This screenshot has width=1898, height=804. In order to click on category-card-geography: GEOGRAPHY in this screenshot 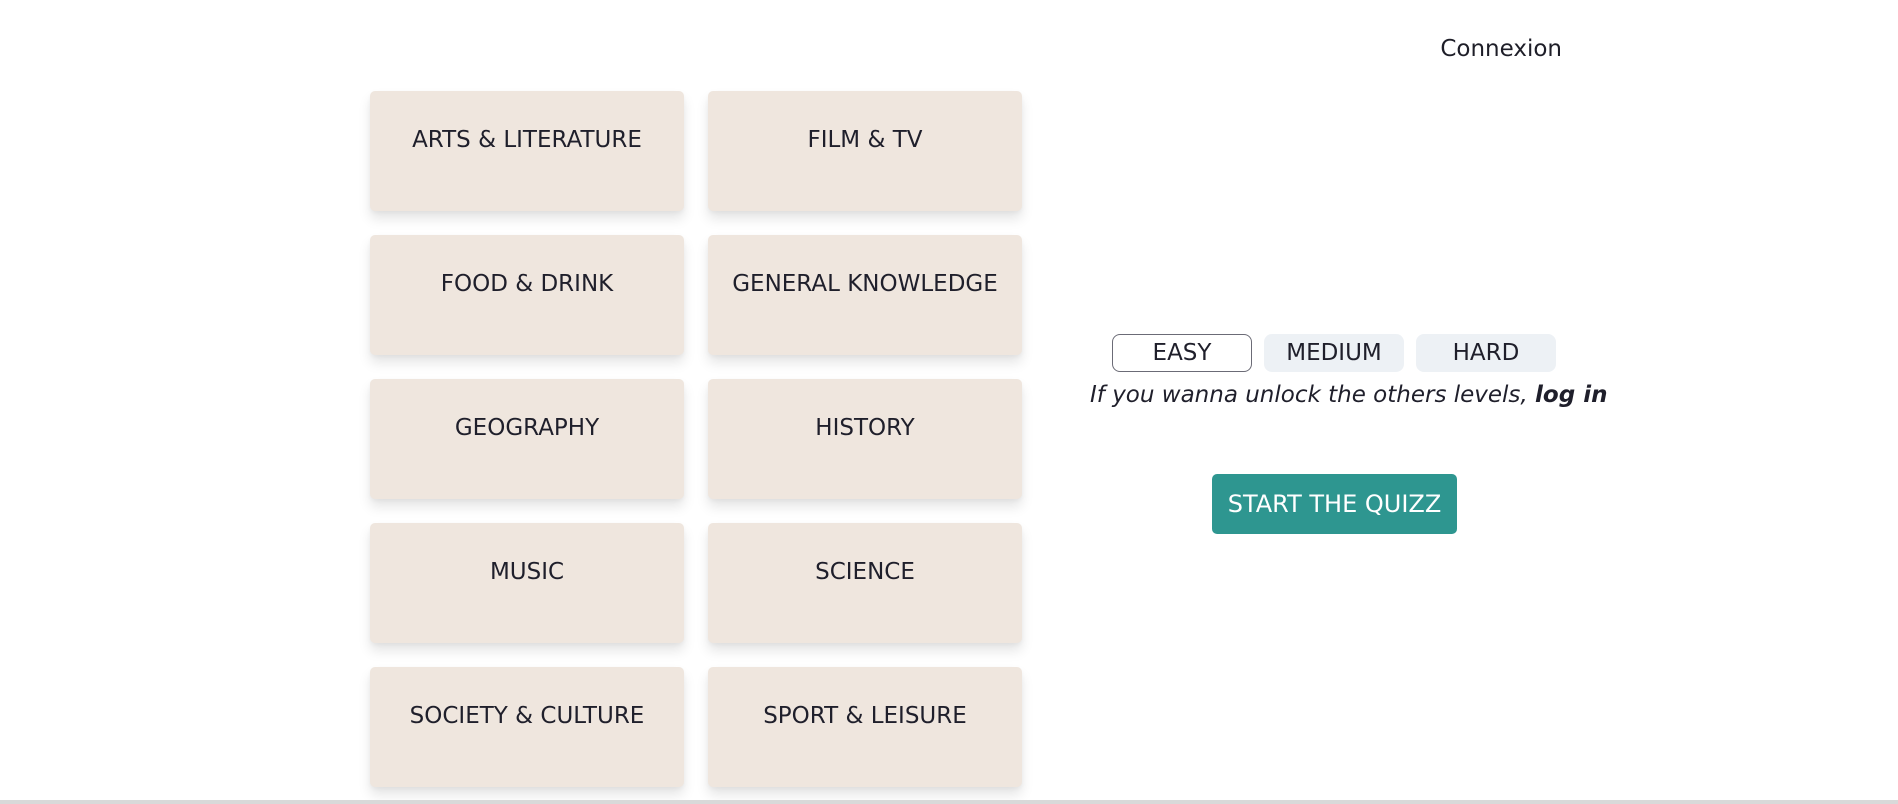, I will do `click(527, 439)`.